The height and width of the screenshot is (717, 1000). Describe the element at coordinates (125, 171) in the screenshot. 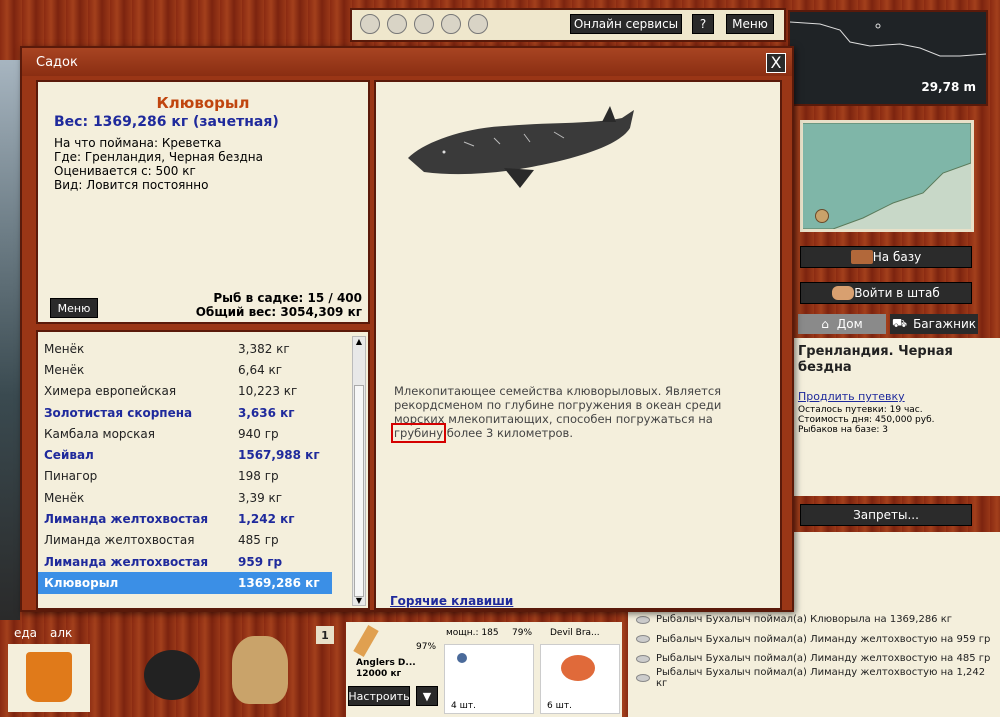

I see `fish-valued: Оценивается с: 500 кг` at that location.